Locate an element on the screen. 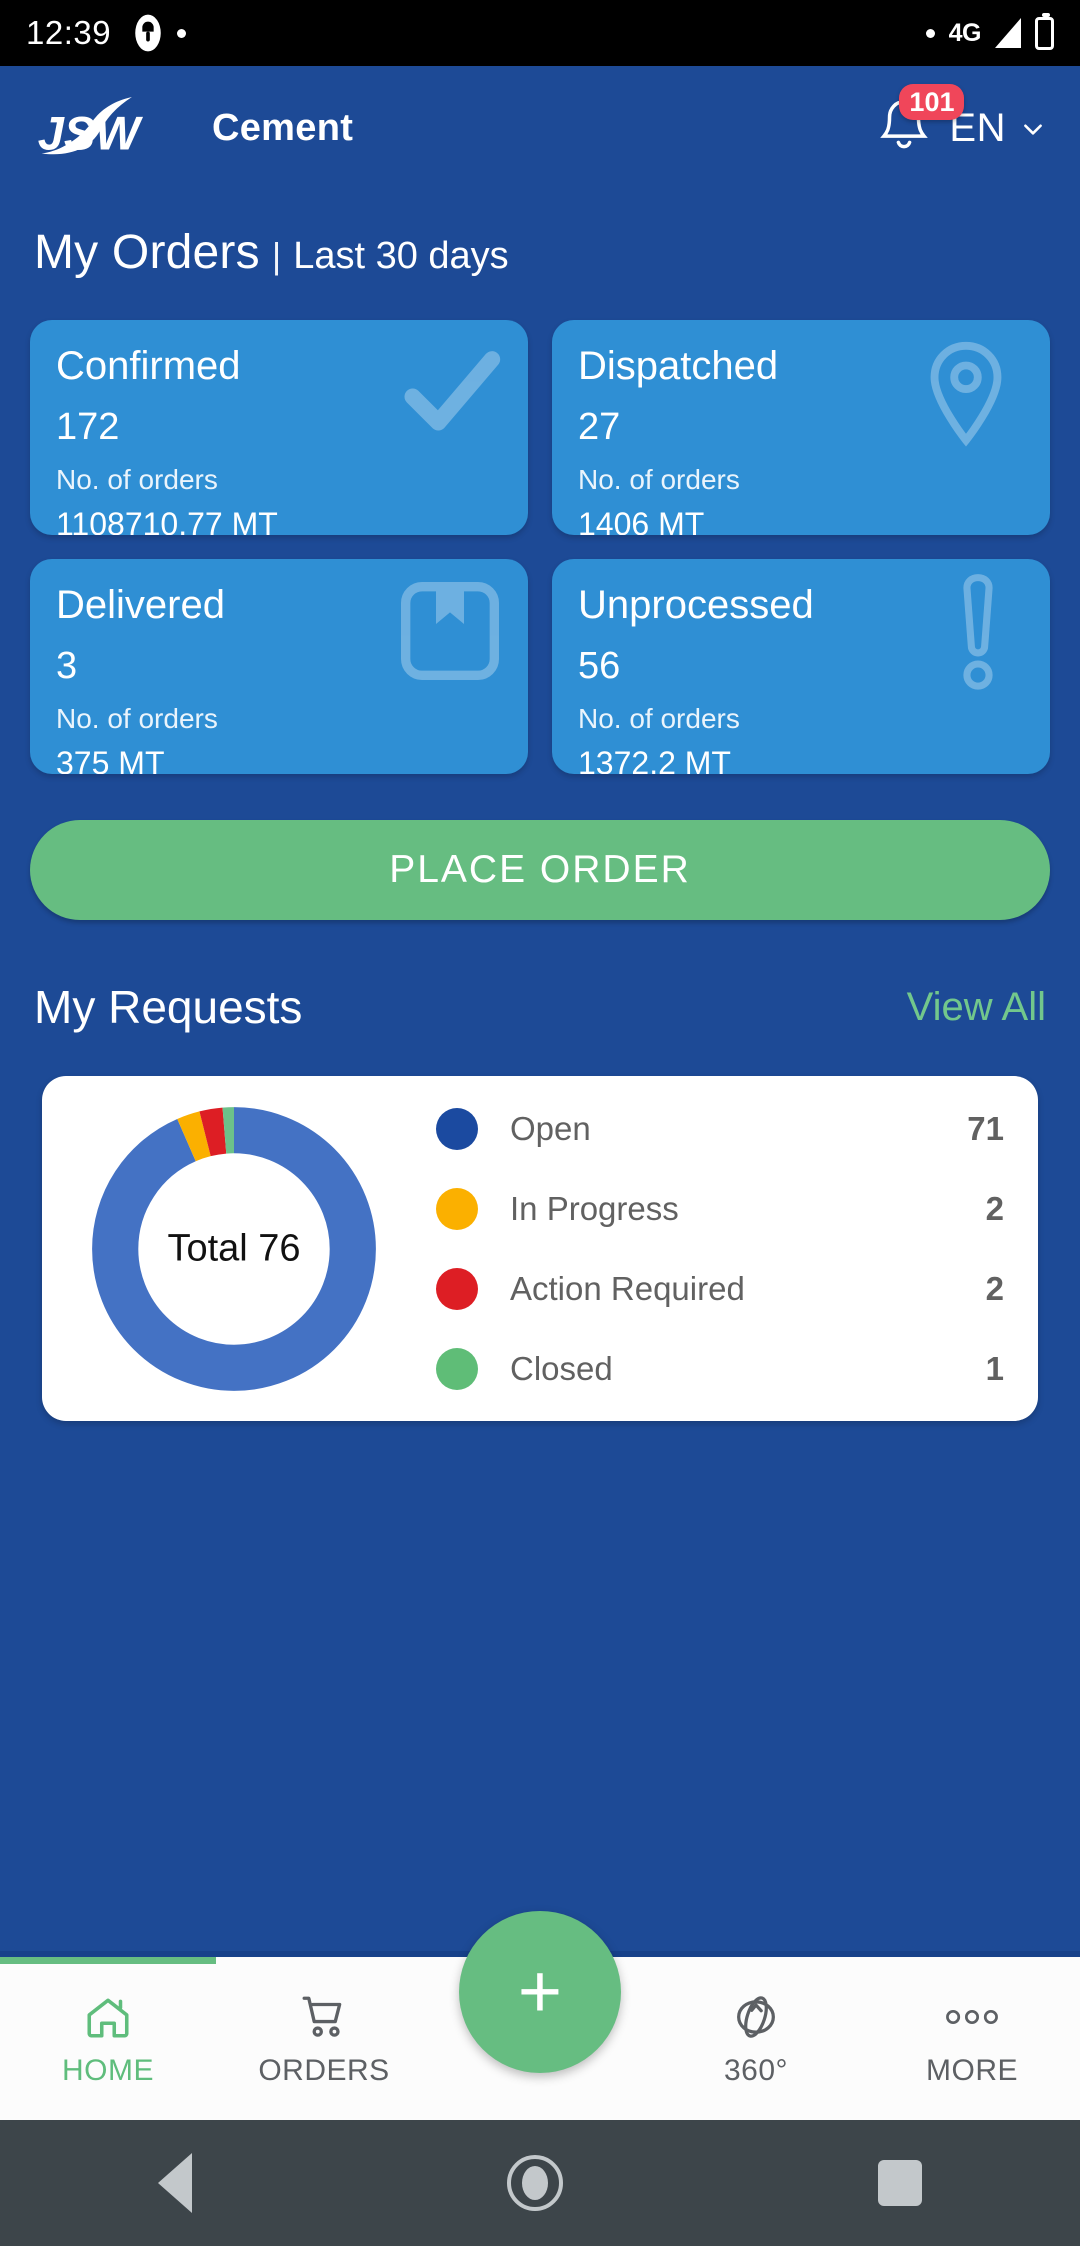 The image size is (1080, 2246). dot-icon-right is located at coordinates (930, 33).